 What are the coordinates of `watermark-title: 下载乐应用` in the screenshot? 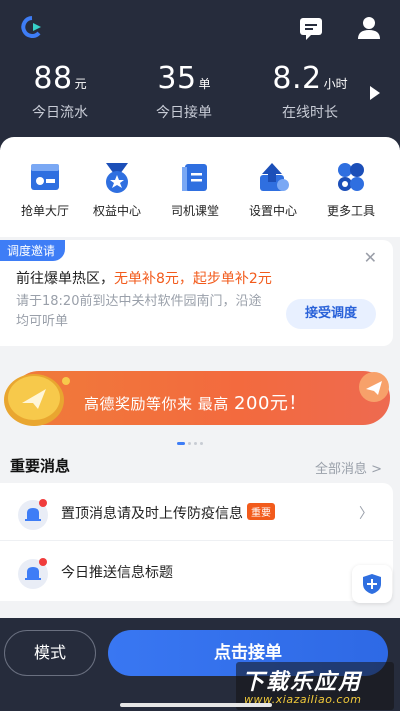 It's located at (302, 682).